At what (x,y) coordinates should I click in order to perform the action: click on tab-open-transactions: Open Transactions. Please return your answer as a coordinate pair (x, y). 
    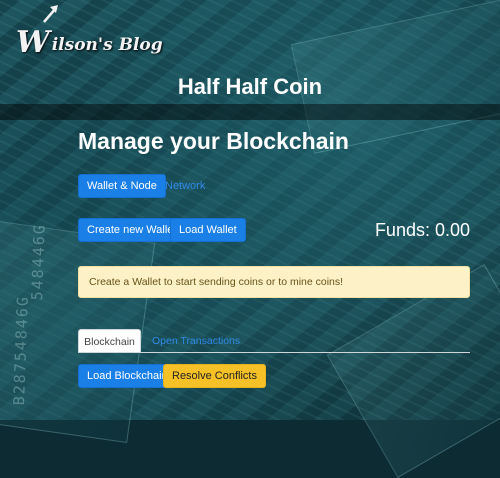
    Looking at the image, I should click on (196, 341).